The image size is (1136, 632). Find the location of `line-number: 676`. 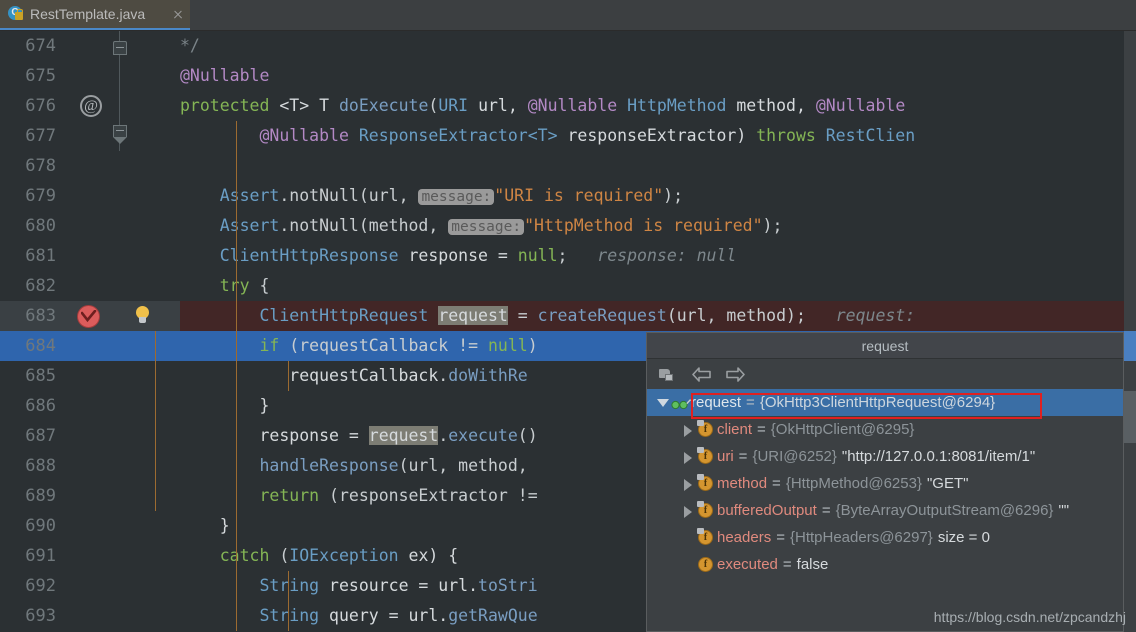

line-number: 676 is located at coordinates (40, 106).